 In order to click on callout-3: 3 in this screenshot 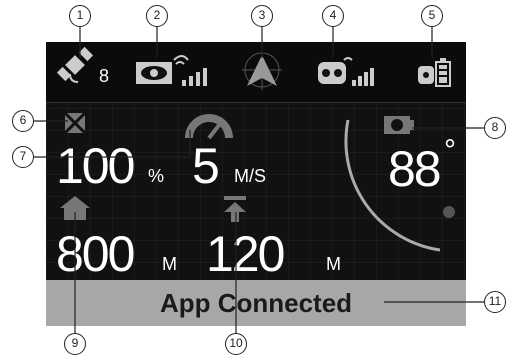, I will do `click(262, 16)`.